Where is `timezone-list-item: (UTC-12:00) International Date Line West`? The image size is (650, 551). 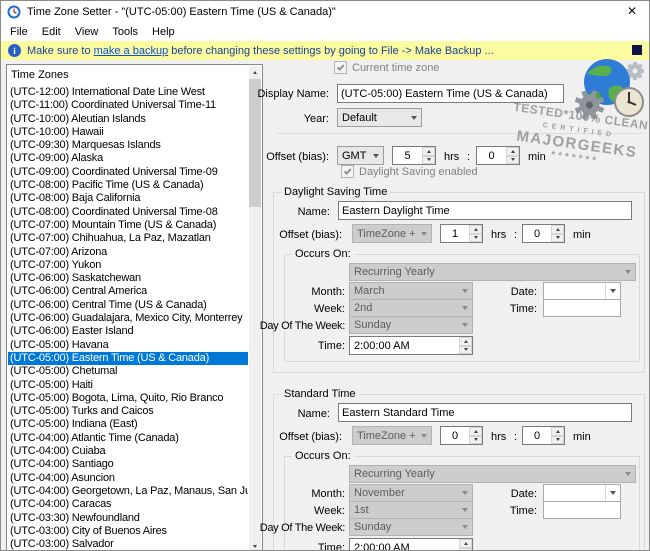 timezone-list-item: (UTC-12:00) International Date Line West is located at coordinates (128, 92).